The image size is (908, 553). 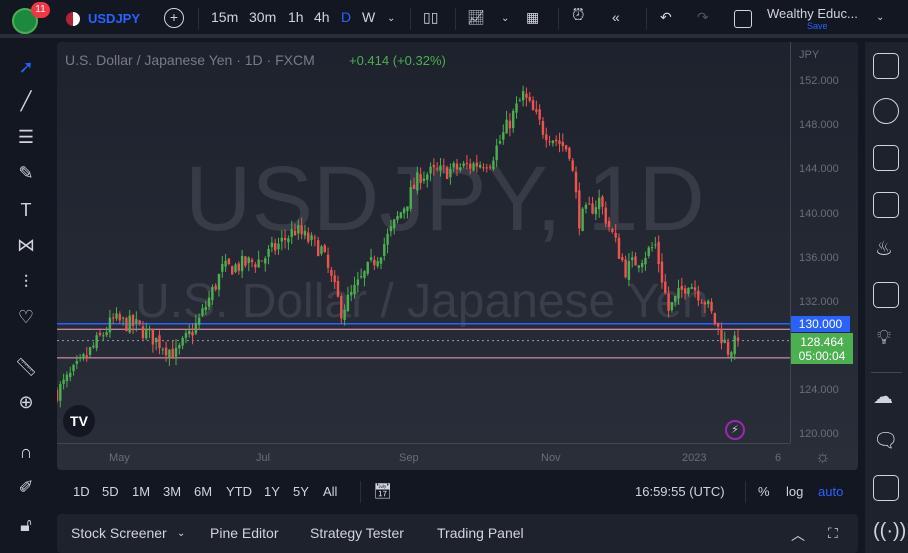 I want to click on watchlist-icon, so click(x=886, y=66).